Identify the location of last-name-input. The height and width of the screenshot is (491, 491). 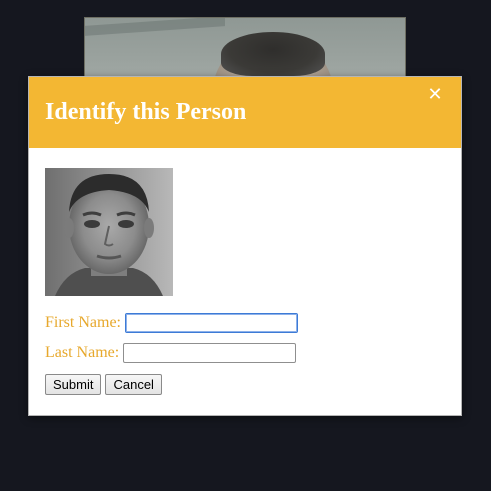
(210, 353).